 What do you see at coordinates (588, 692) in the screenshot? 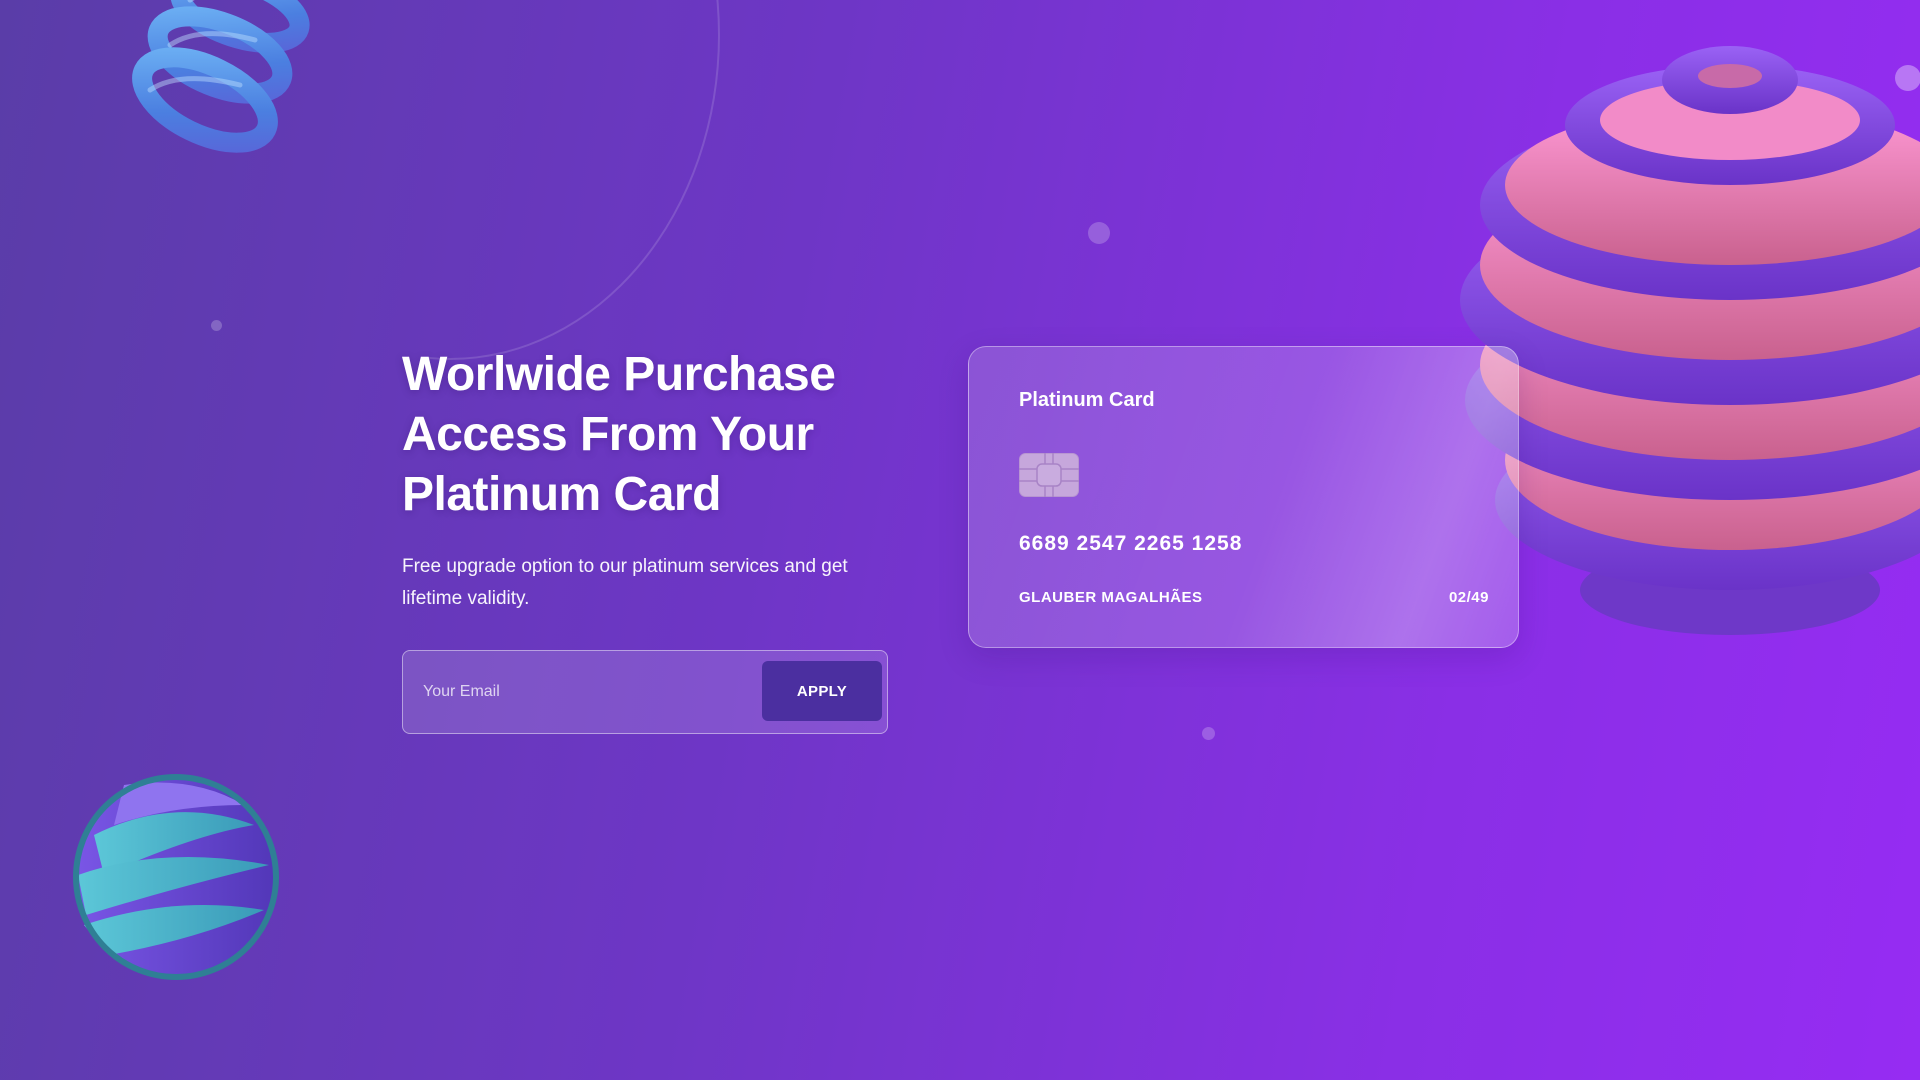
I see `email-input` at bounding box center [588, 692].